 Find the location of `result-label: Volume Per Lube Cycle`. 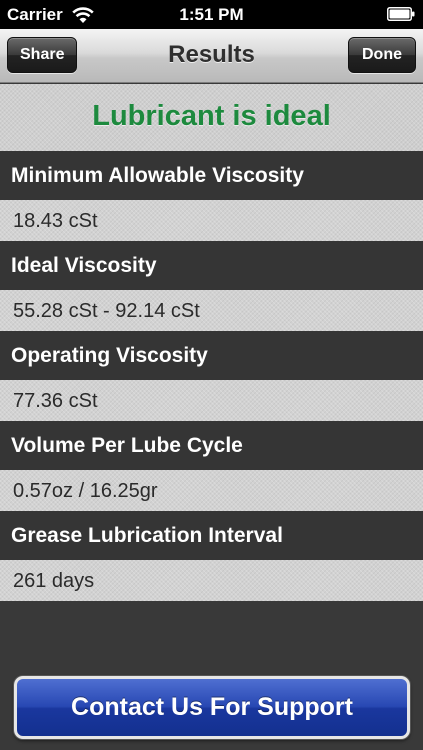

result-label: Volume Per Lube Cycle is located at coordinates (211, 445).